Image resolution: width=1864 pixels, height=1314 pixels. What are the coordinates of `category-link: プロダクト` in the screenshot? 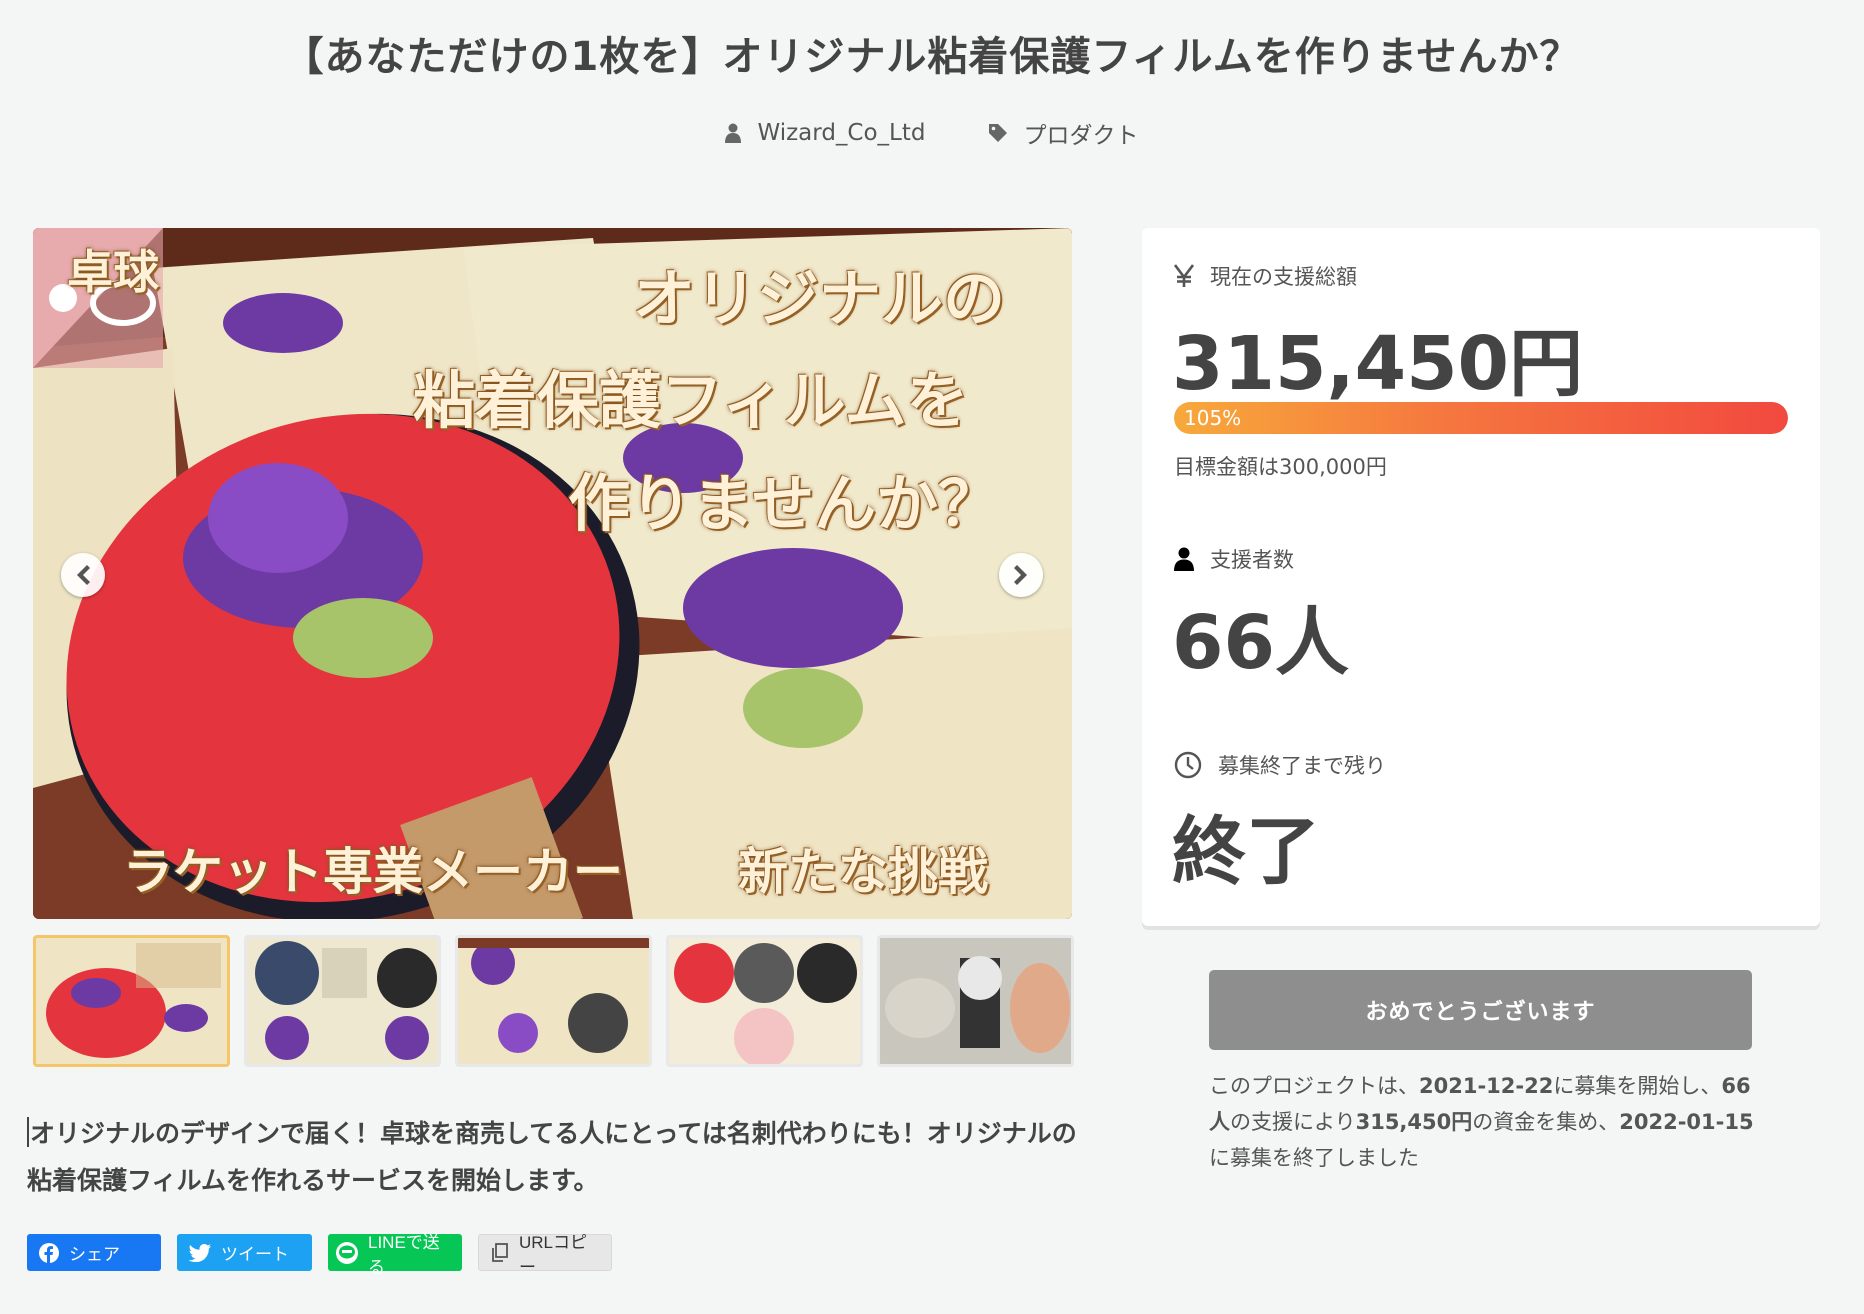 It's located at (1063, 133).